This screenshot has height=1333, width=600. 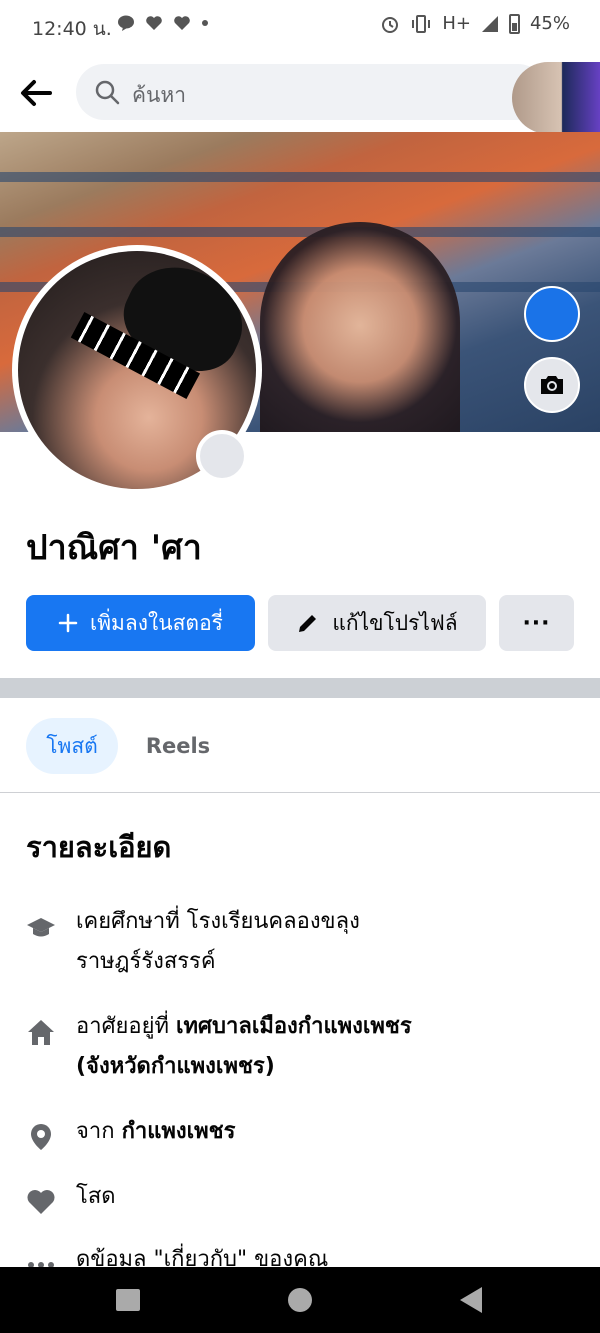 I want to click on notification-icons, so click(x=163, y=23).